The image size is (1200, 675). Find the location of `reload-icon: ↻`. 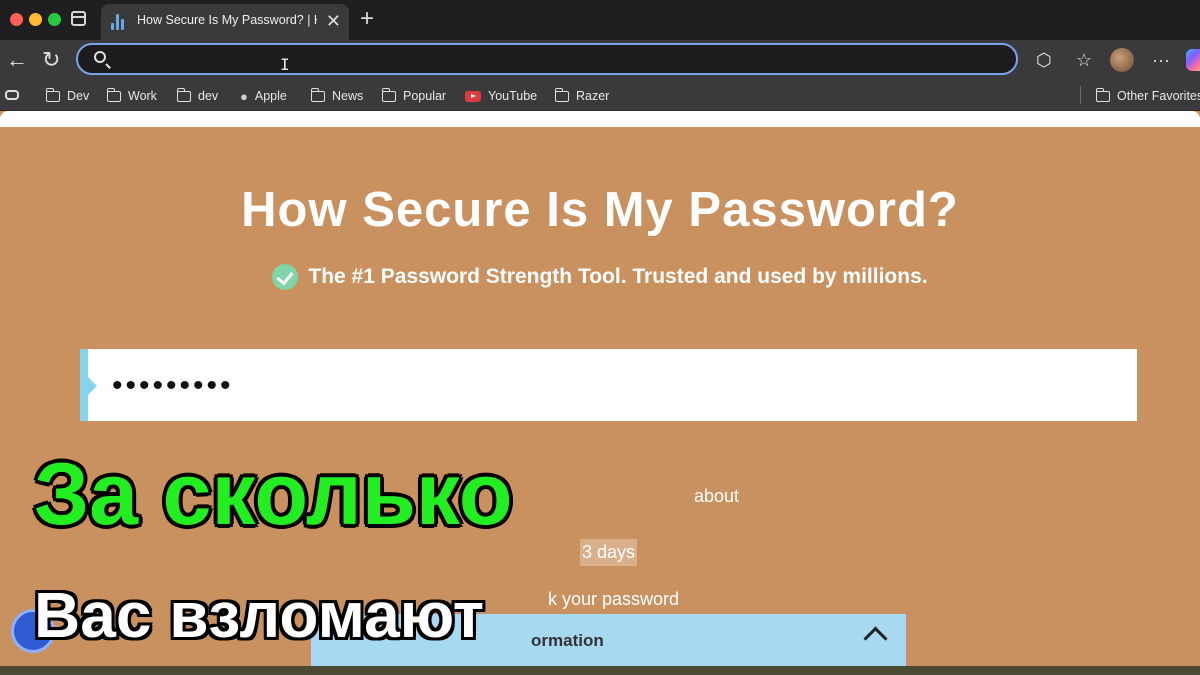

reload-icon: ↻ is located at coordinates (51, 60).